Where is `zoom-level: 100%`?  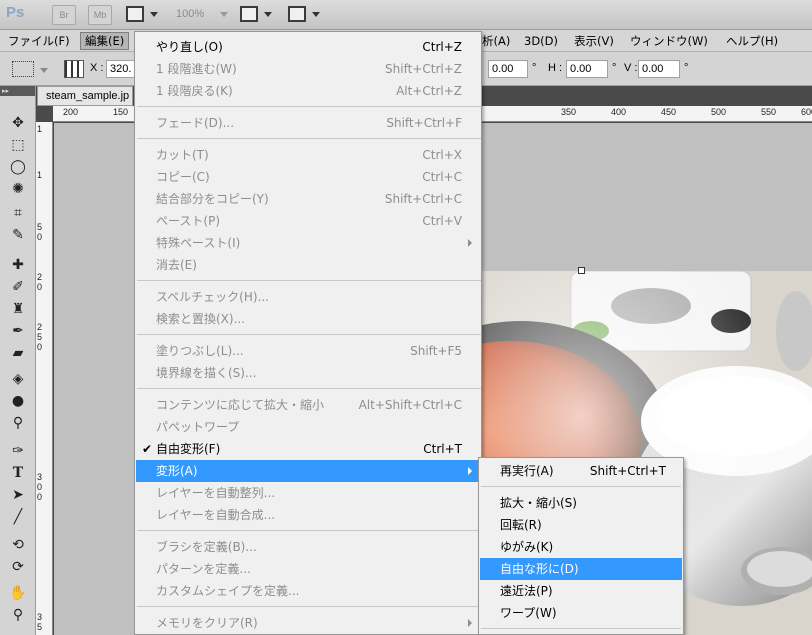 zoom-level: 100% is located at coordinates (190, 14).